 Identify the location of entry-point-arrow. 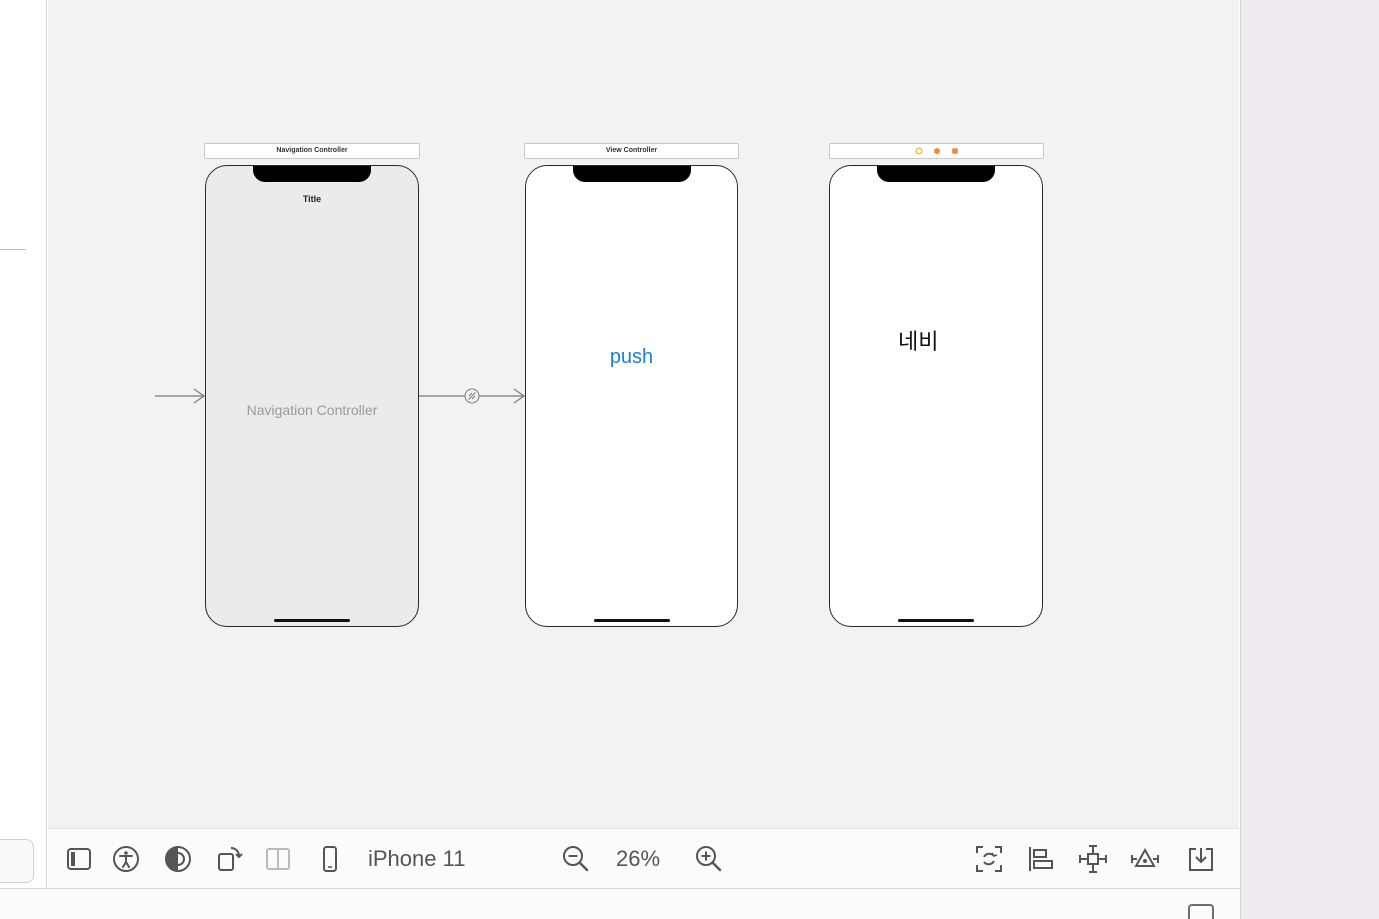
(180, 396).